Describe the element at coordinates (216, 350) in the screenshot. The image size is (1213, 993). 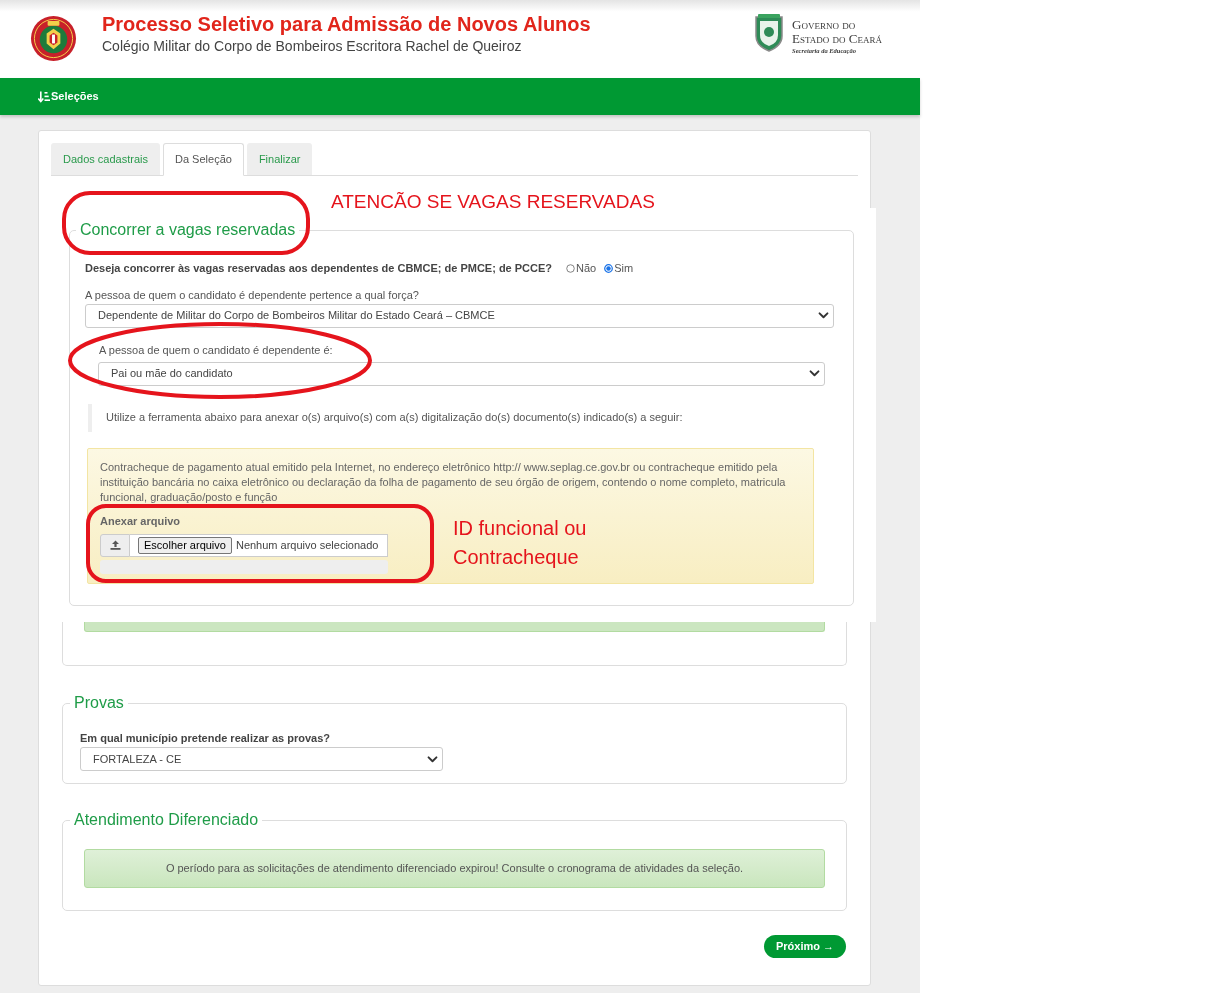
I see `field-label: A pessoa de quem o candidato é dependente é:` at that location.